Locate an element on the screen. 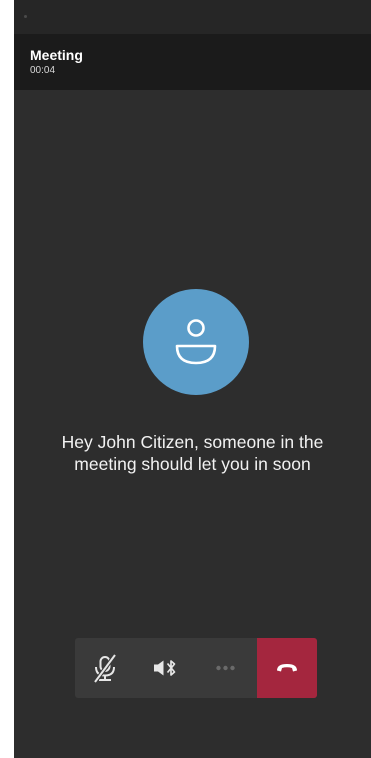  mute-button is located at coordinates (105, 668).